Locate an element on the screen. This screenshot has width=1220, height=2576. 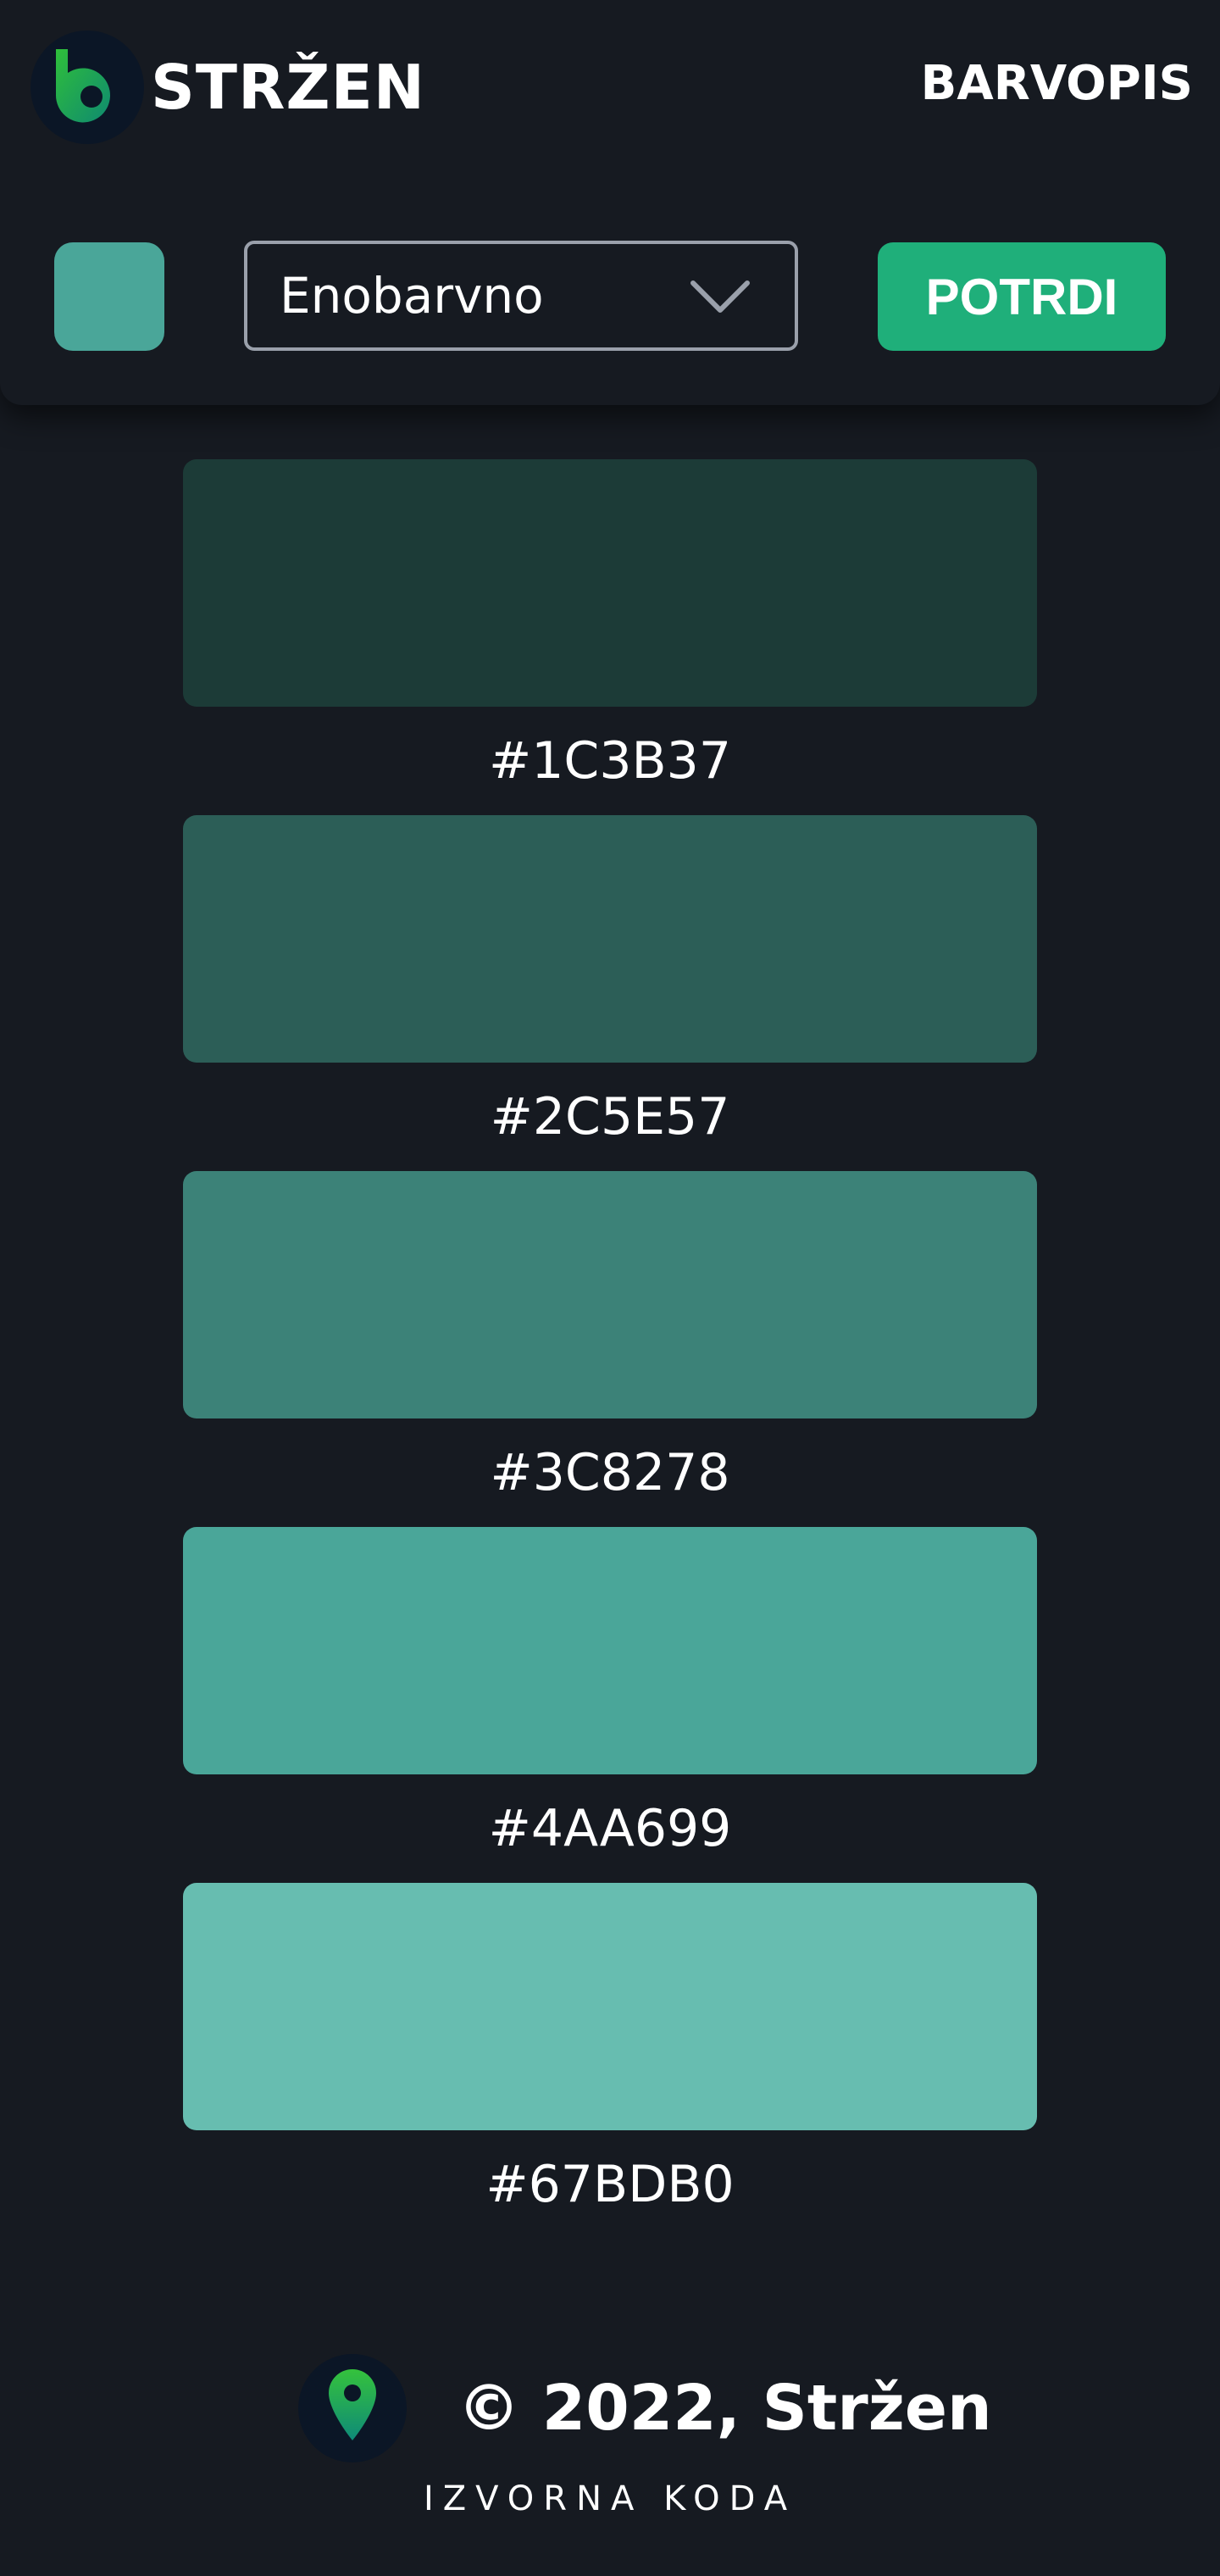
palette-item: #4AA699 is located at coordinates (610, 1705).